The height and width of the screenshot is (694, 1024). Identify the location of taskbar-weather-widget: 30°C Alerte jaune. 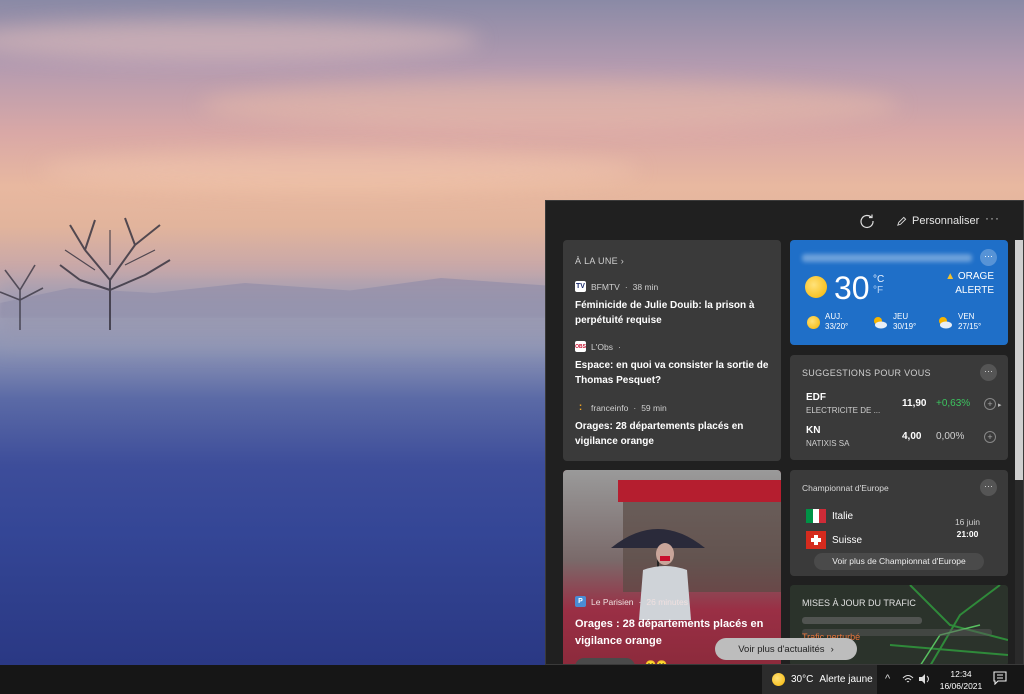
(819, 679).